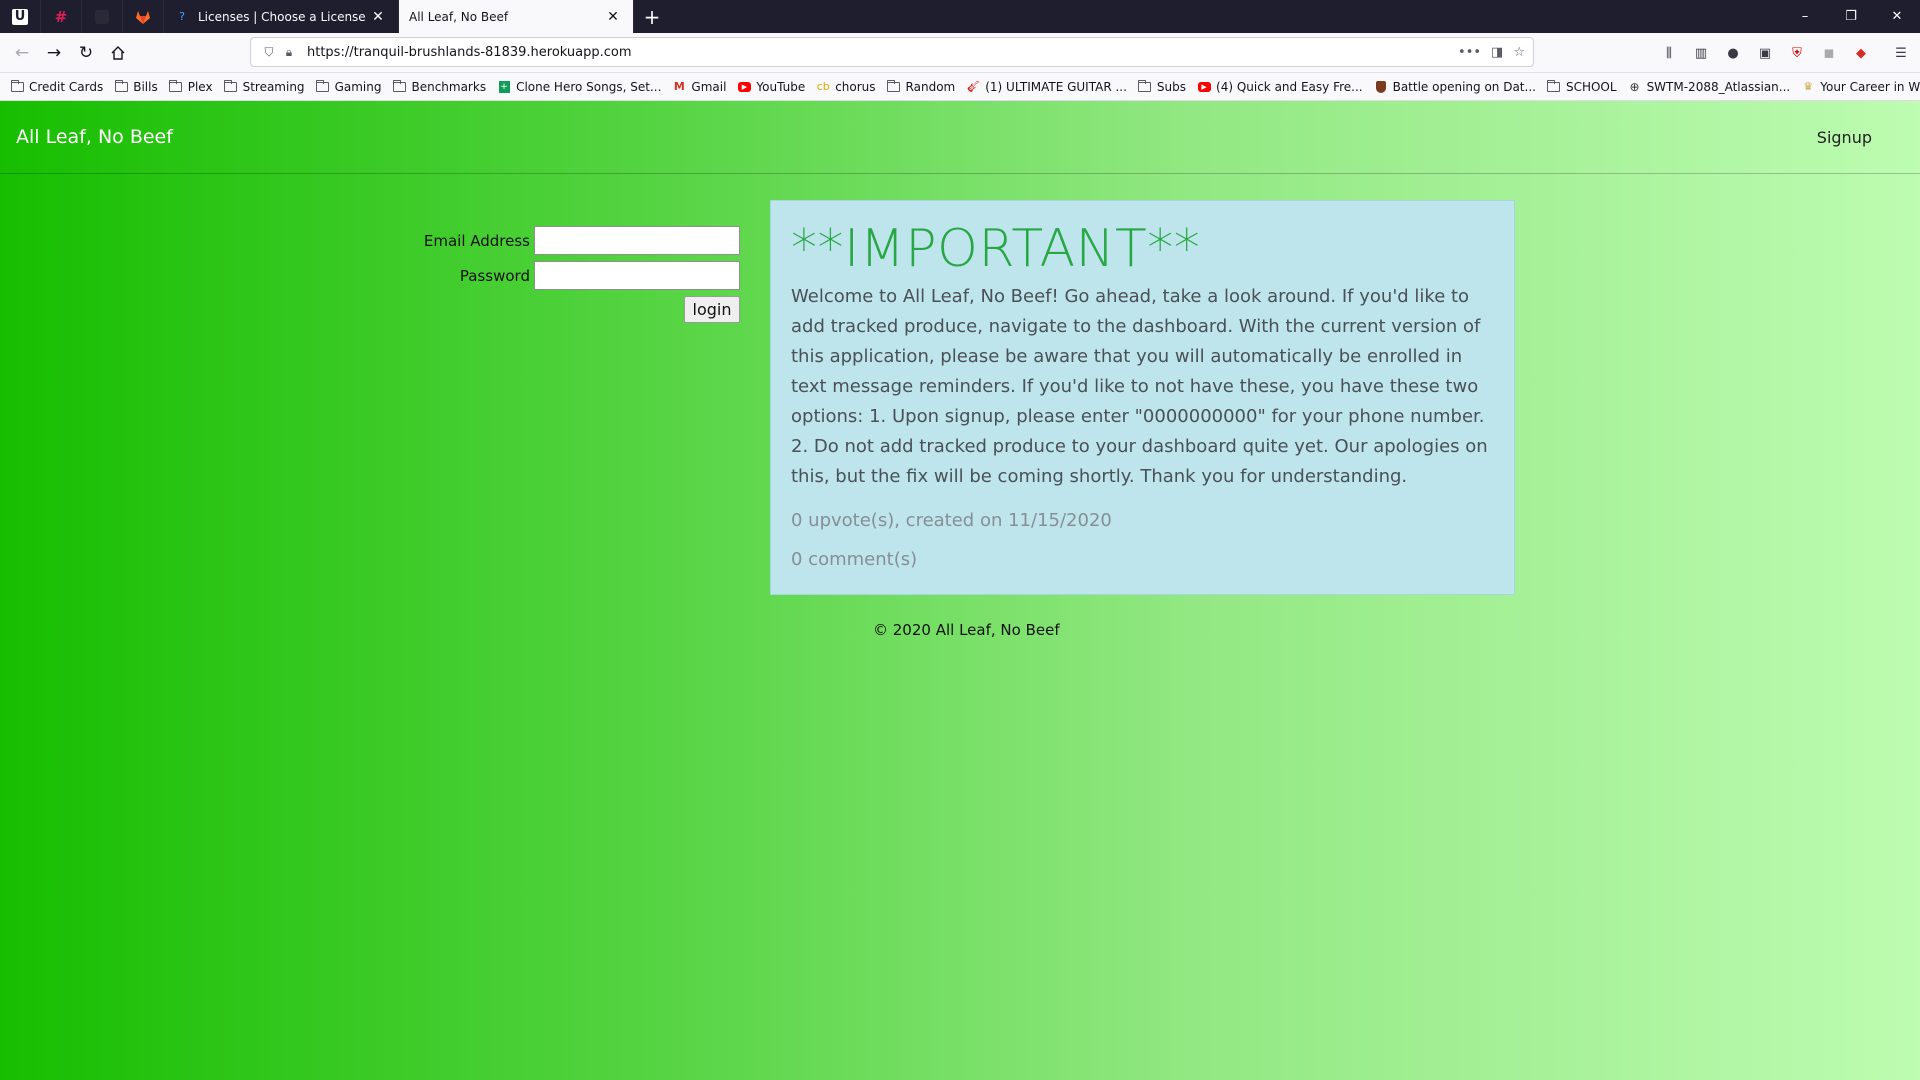  I want to click on bookmark-item: SCHOOL, so click(1582, 86).